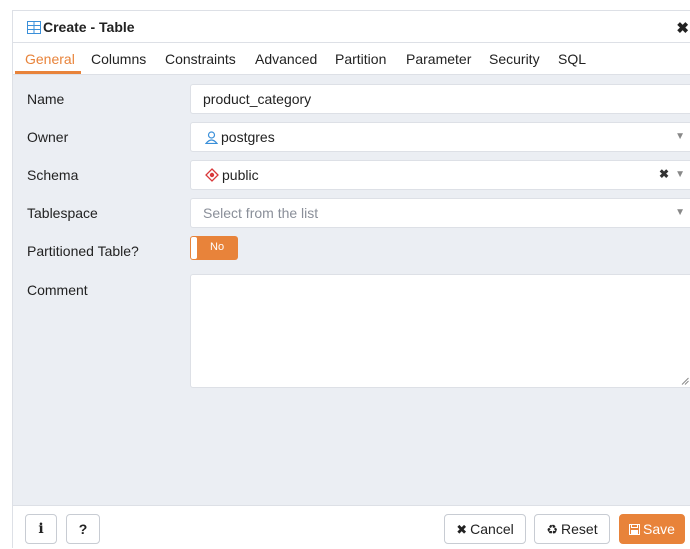  Describe the element at coordinates (62, 213) in the screenshot. I see `tablespace-label: Tablespace` at that location.